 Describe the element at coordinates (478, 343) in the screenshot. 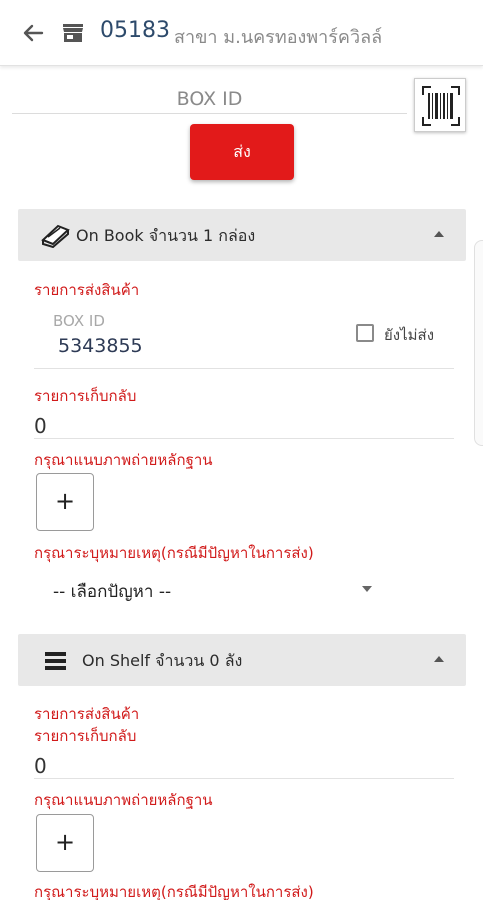

I see `scroll-edge` at that location.